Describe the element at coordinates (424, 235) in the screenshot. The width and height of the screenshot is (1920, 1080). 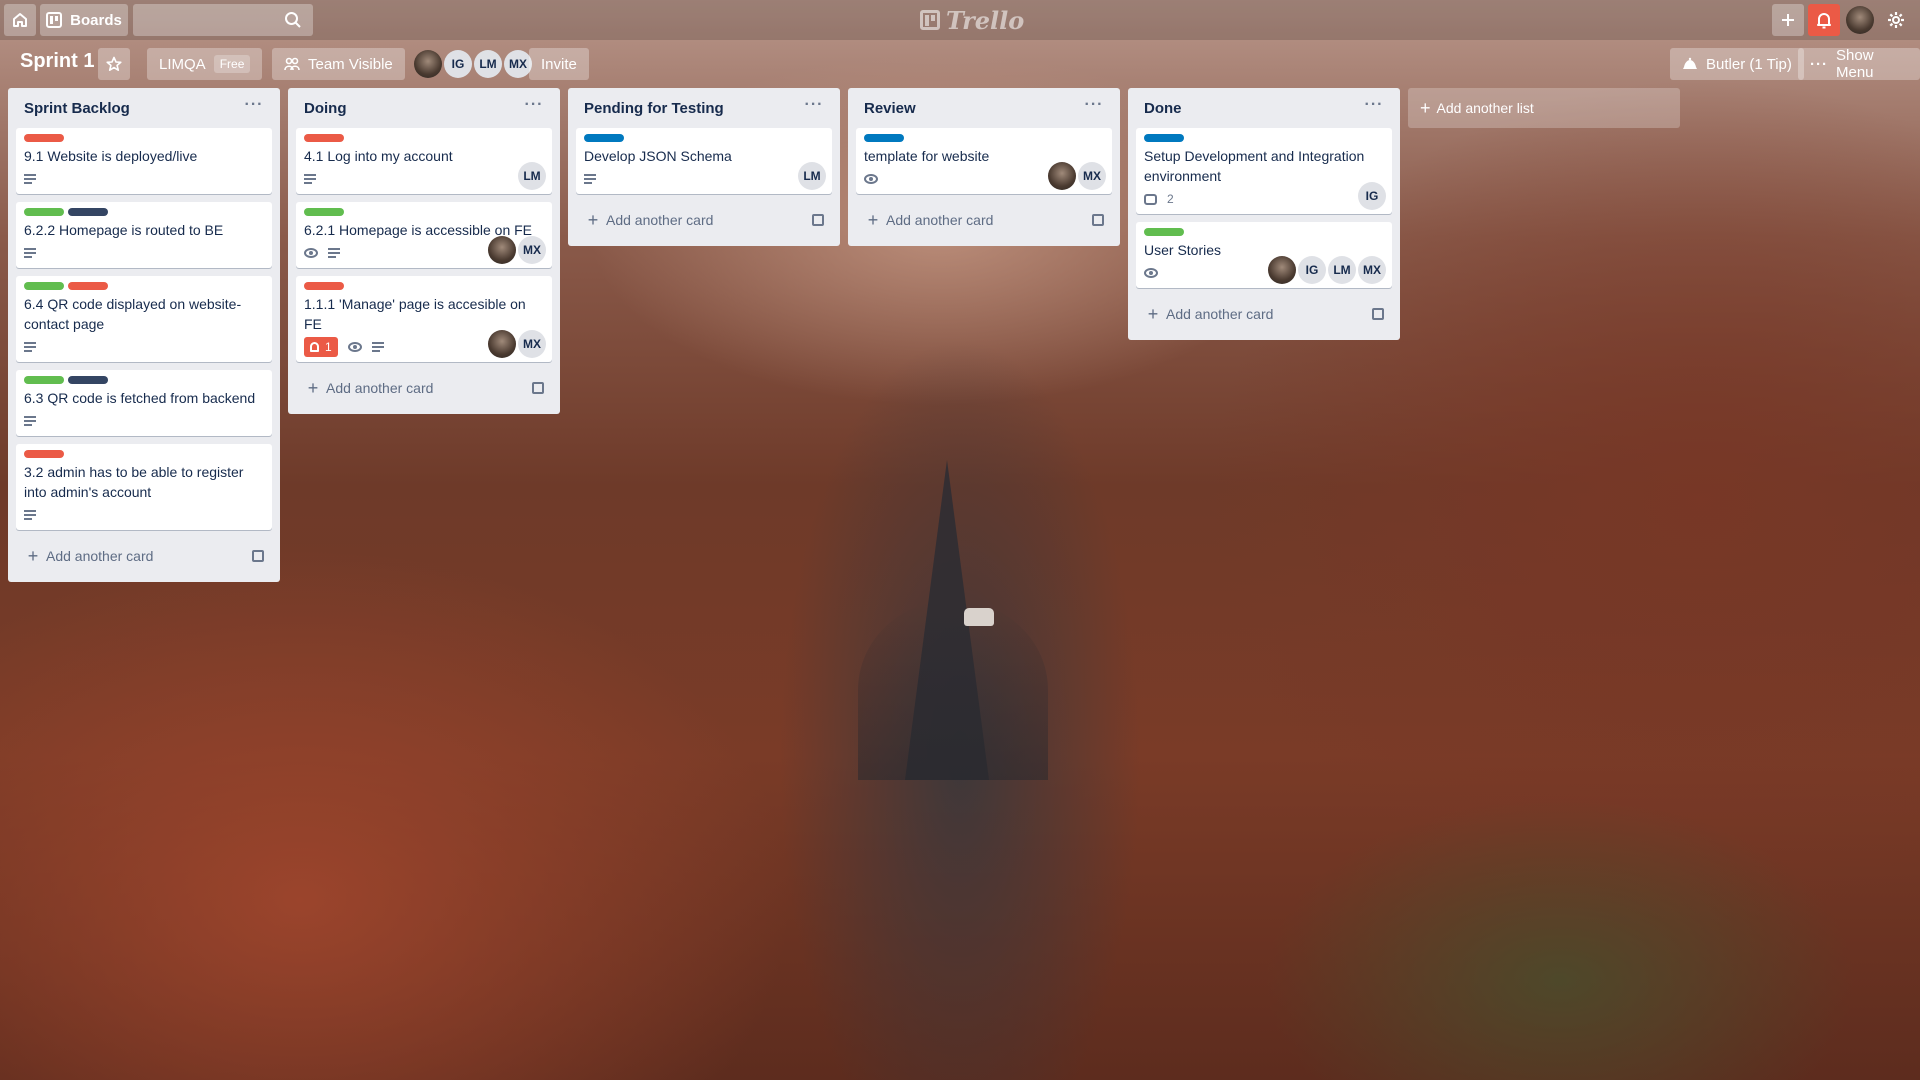
I see `card: 6.2.1 Homepage is accessible on FE MX` at that location.